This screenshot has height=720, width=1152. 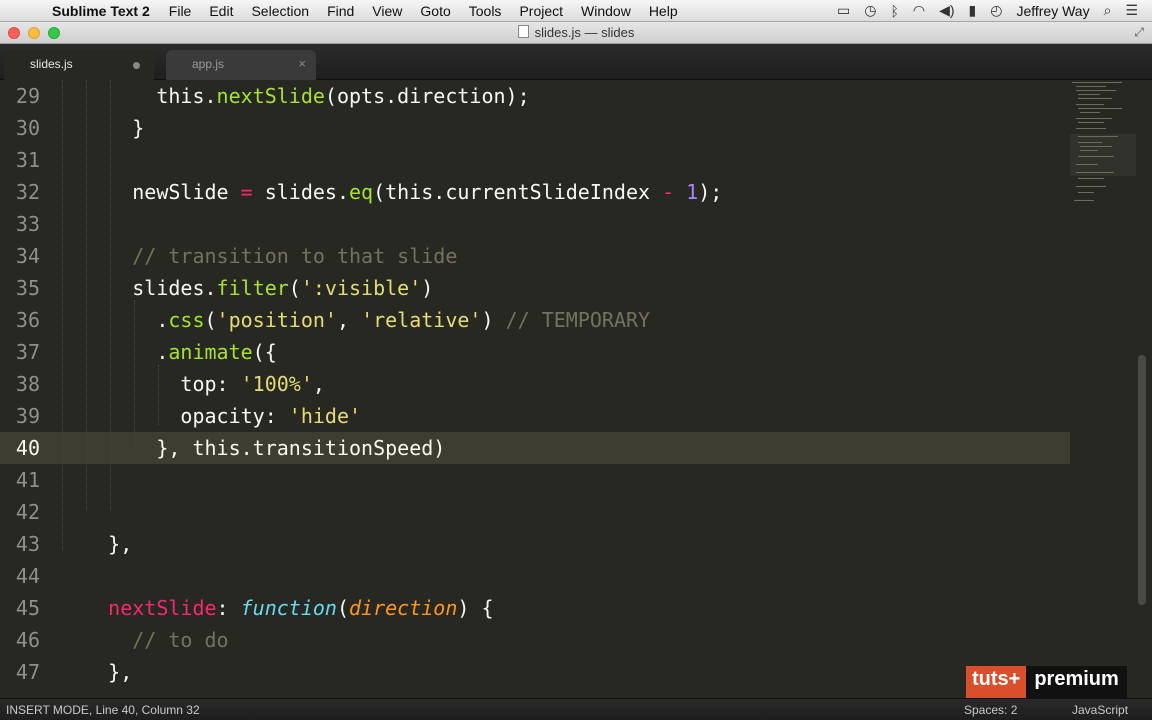 I want to click on minimap, so click(x=1103, y=150).